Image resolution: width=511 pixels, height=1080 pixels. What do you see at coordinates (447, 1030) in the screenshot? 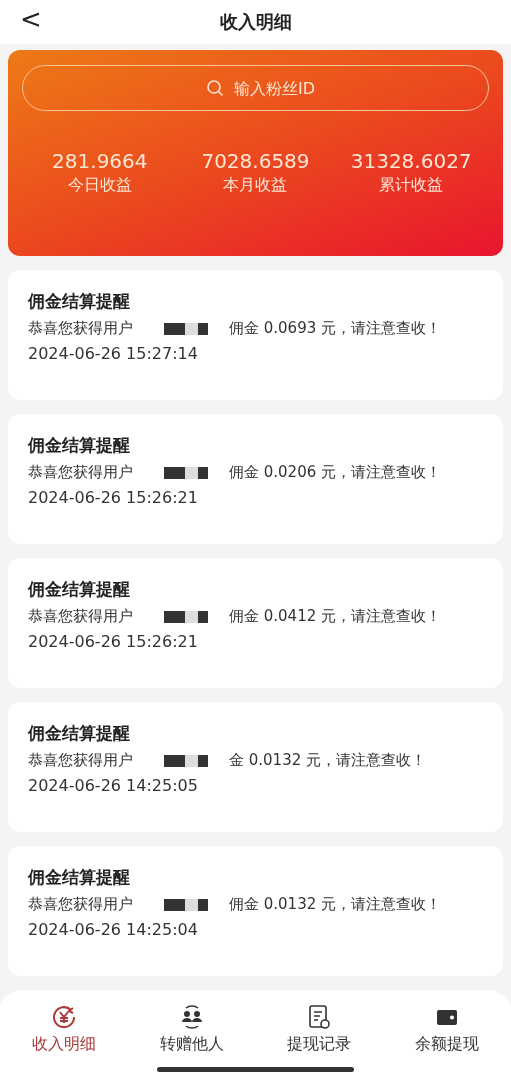
I see `nav-tab: 余额提现` at bounding box center [447, 1030].